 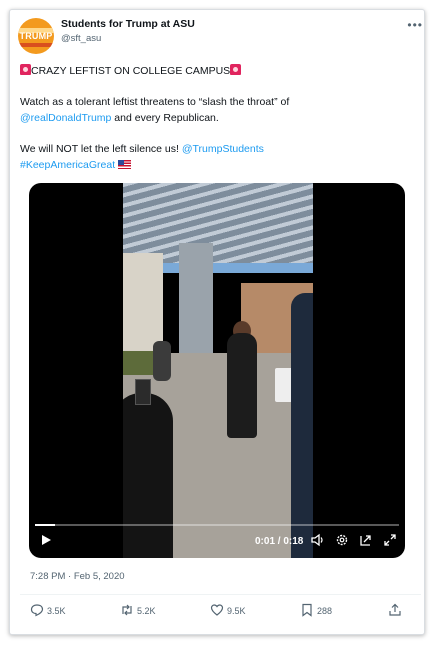 What do you see at coordinates (217, 544) in the screenshot?
I see `video-controls: 0:01 / 0:18` at bounding box center [217, 544].